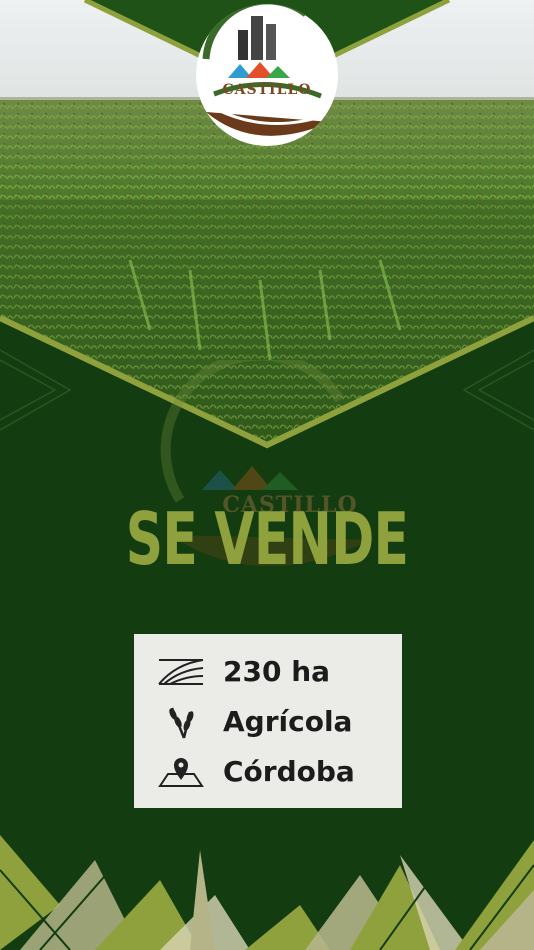 The width and height of the screenshot is (534, 950). Describe the element at coordinates (267, 90) in the screenshot. I see `brand-name: CASTILLO` at that location.